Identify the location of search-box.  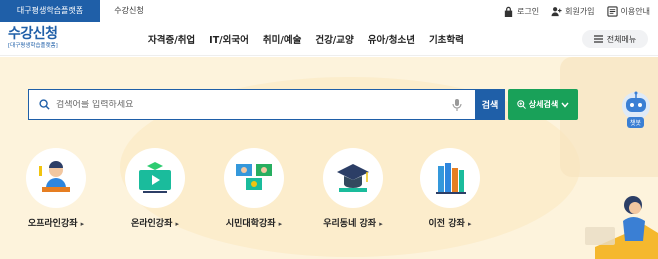
(252, 104).